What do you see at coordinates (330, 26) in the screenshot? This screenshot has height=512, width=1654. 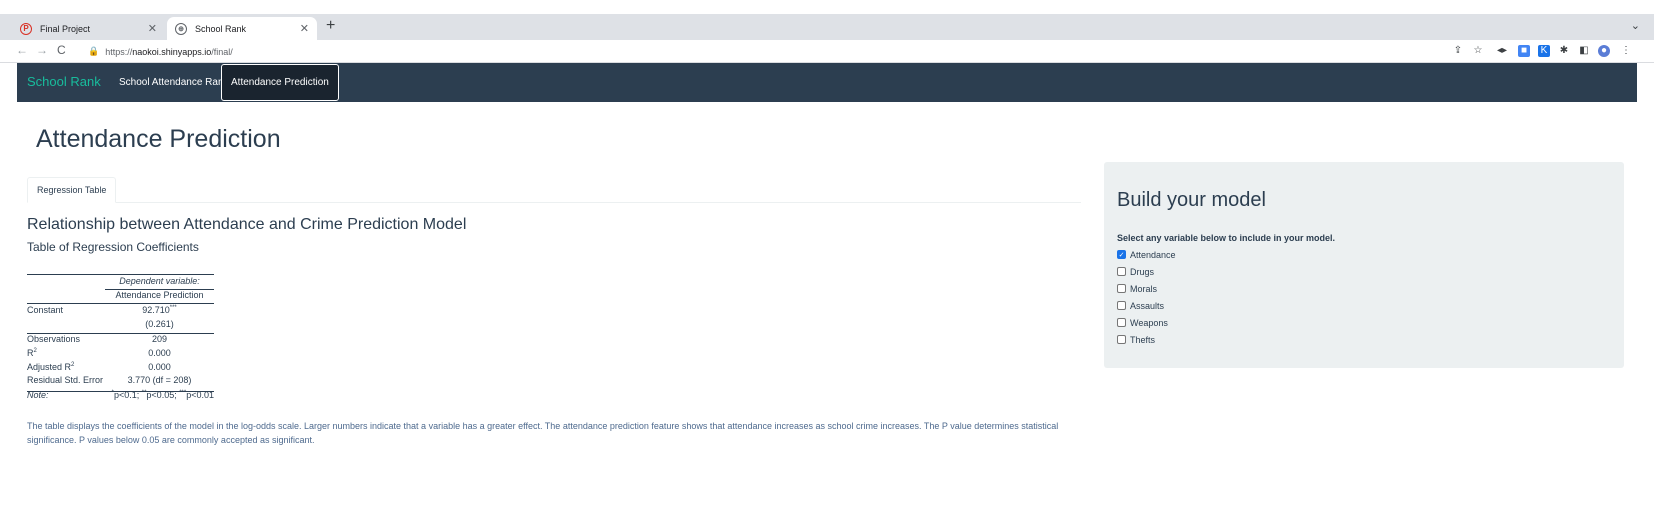 I see `new-tab-button: +` at bounding box center [330, 26].